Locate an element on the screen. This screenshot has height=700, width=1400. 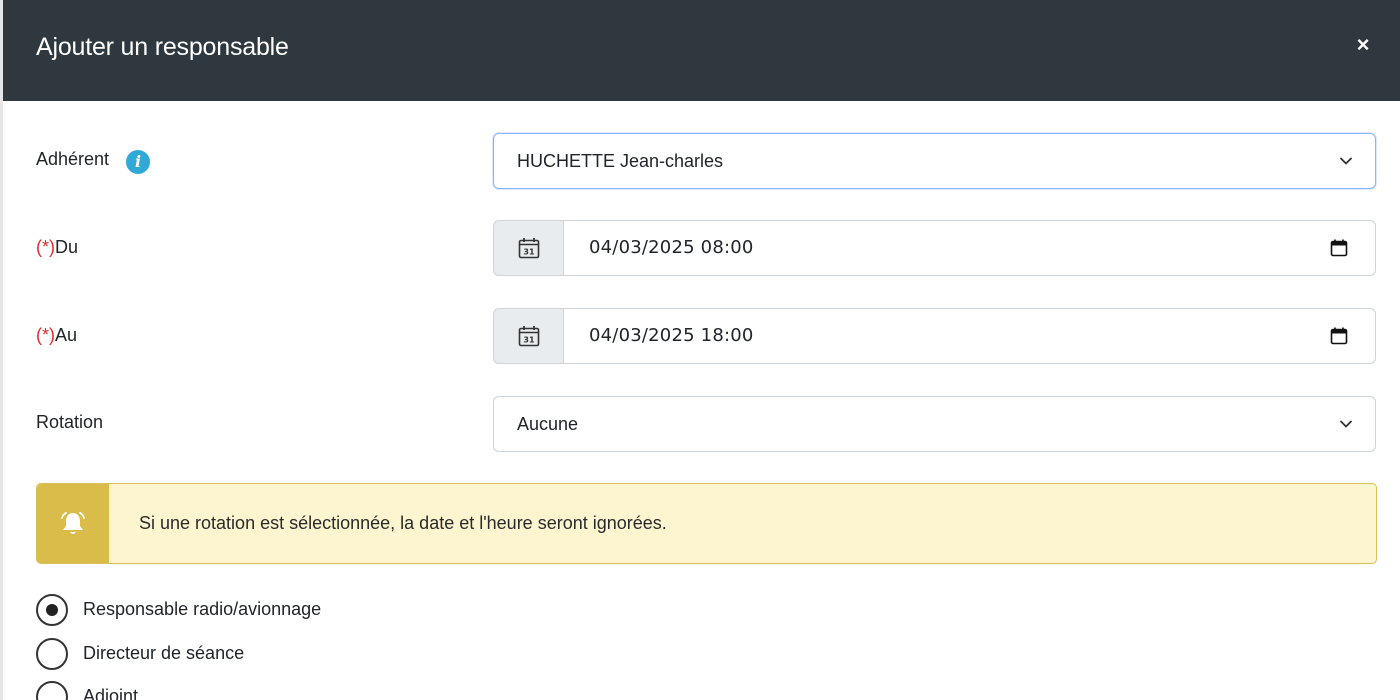
au-datetime-value: 04/03/2025 18:00 is located at coordinates (671, 335).